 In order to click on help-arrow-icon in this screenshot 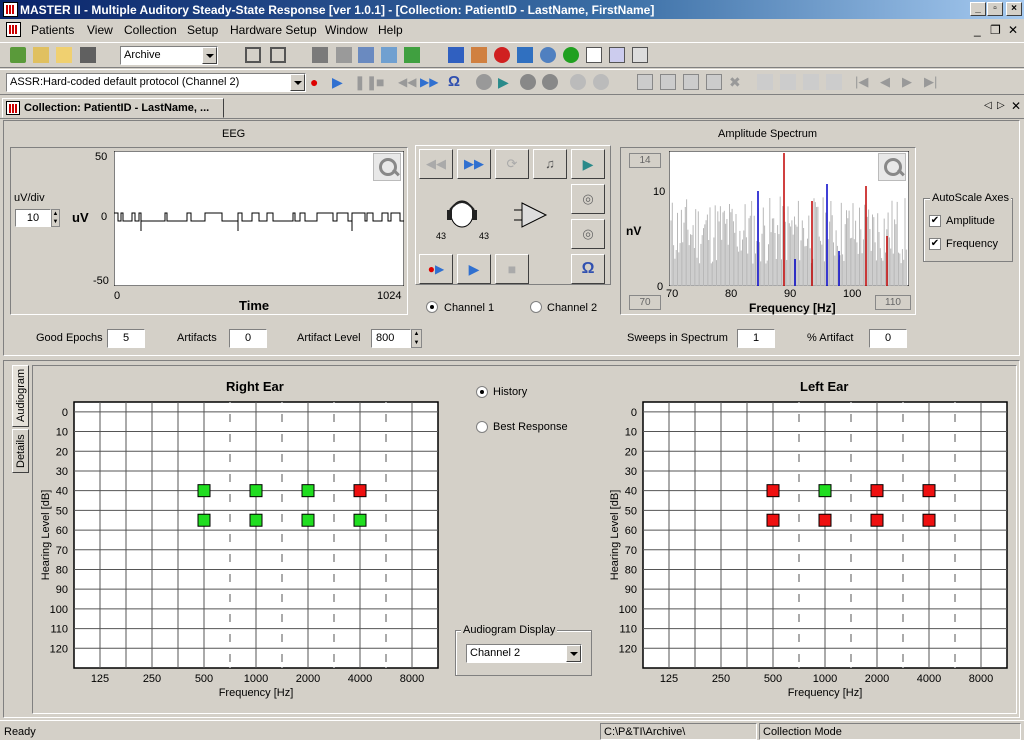, I will do `click(525, 55)`.